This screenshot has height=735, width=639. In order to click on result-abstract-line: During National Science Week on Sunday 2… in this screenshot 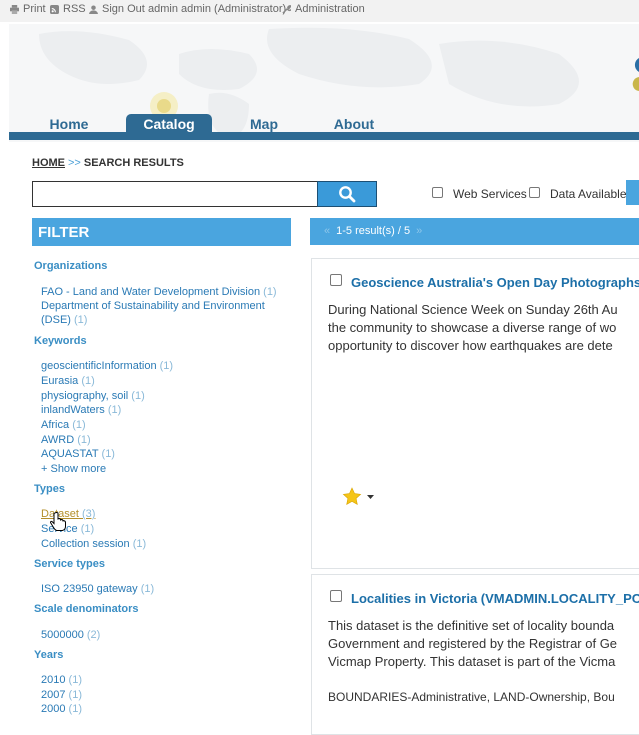, I will do `click(473, 309)`.